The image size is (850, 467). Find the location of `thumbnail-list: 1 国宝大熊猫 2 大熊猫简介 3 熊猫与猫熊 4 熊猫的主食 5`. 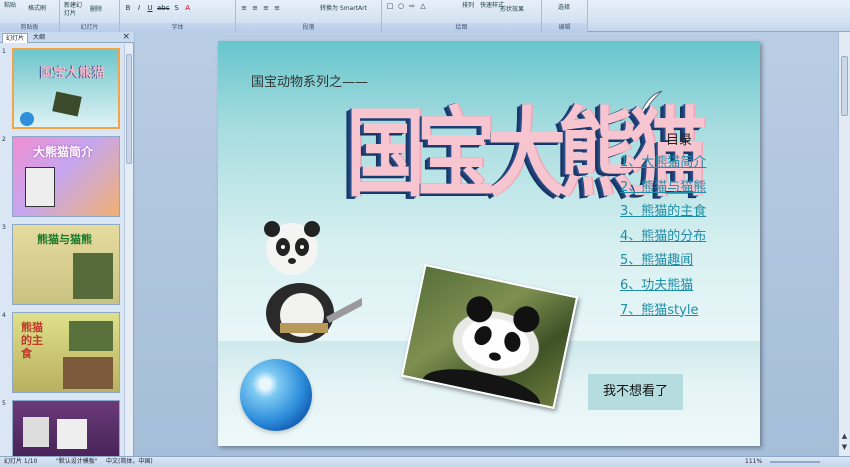

thumbnail-list: 1 国宝大熊猫 2 大熊猫简介 3 熊猫与猫熊 4 熊猫的主食 5 is located at coordinates (62, 250).